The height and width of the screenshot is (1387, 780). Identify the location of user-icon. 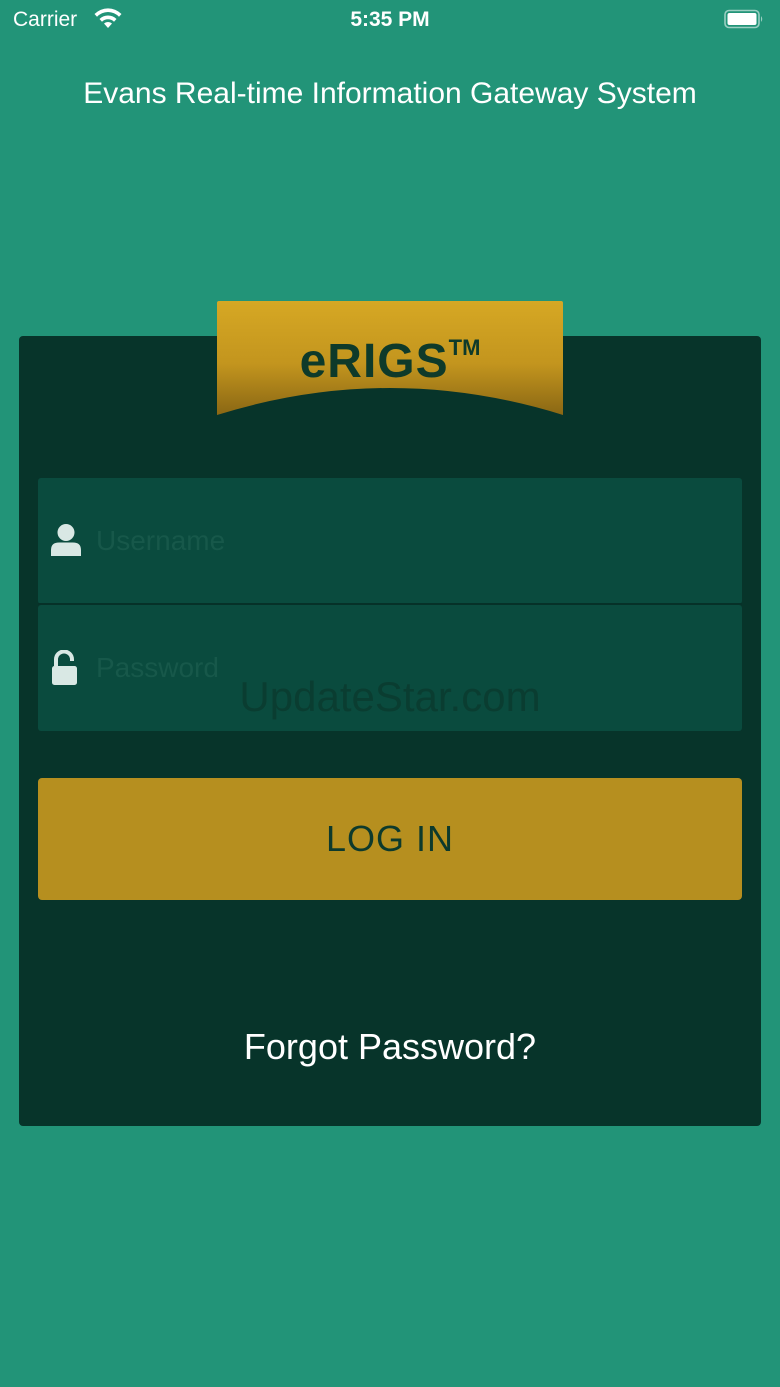
(66, 540).